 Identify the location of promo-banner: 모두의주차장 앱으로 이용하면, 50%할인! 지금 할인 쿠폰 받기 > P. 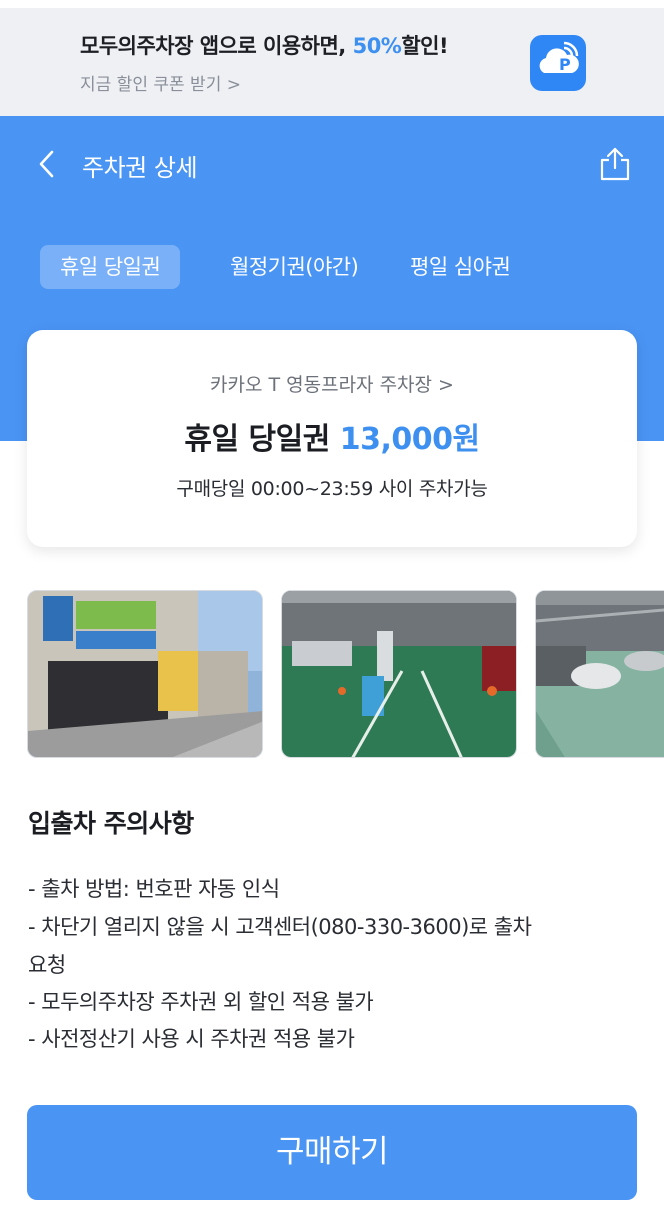
(332, 58).